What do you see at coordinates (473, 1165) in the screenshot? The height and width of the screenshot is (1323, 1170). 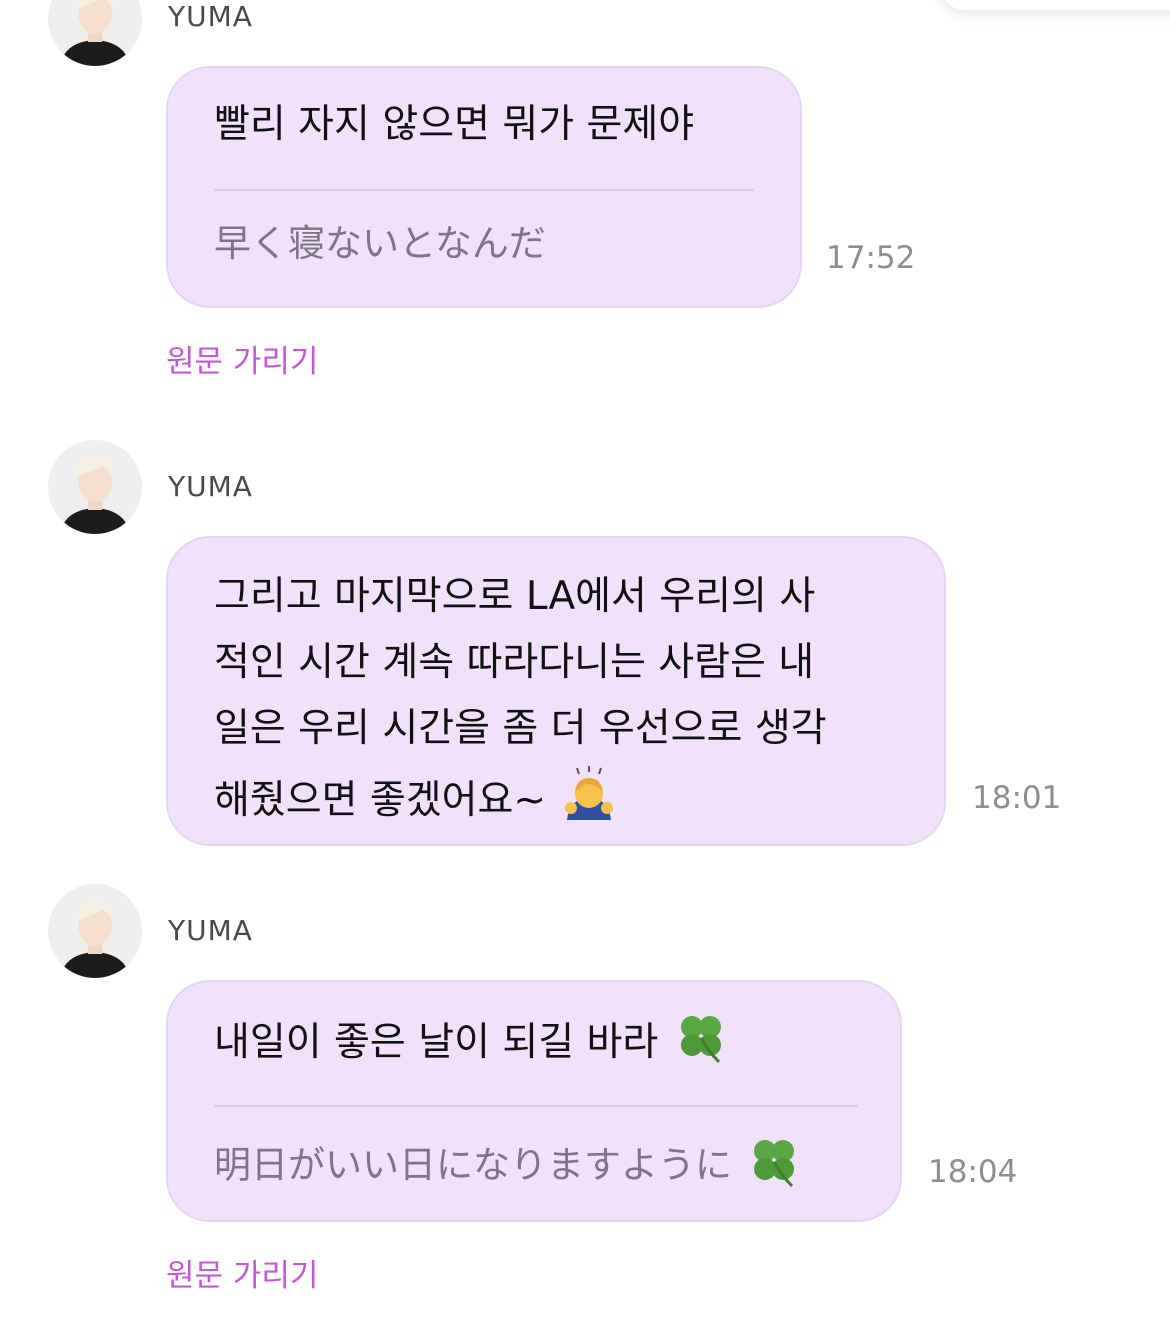 I see `original-text: 明日がいい日になりますように` at bounding box center [473, 1165].